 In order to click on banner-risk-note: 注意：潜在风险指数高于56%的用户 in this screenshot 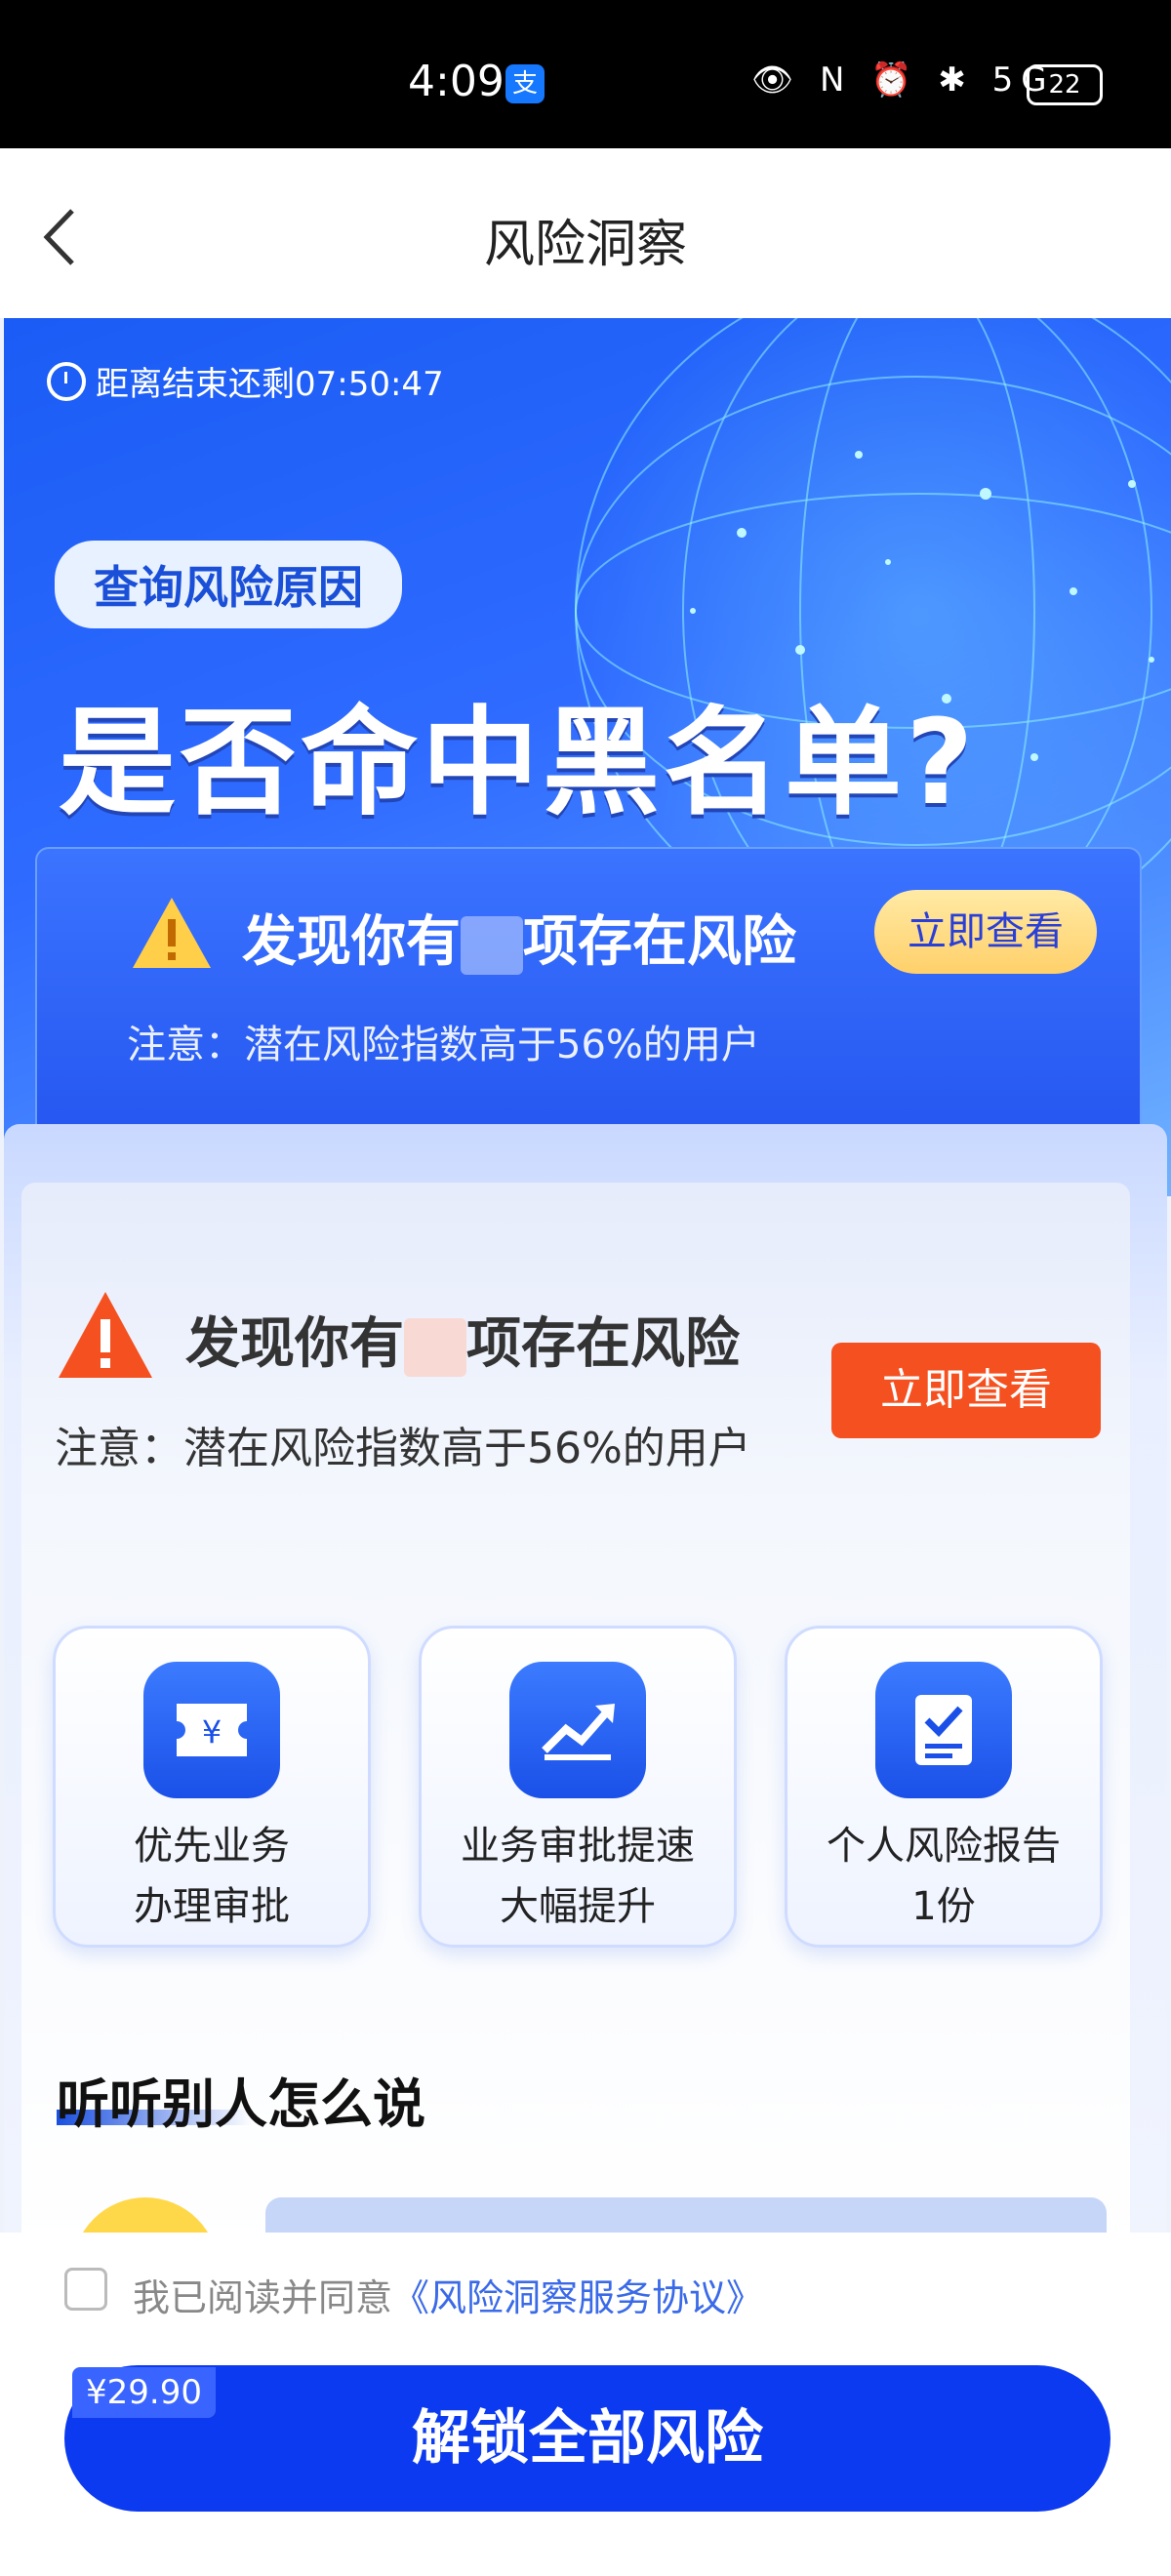, I will do `click(443, 1045)`.